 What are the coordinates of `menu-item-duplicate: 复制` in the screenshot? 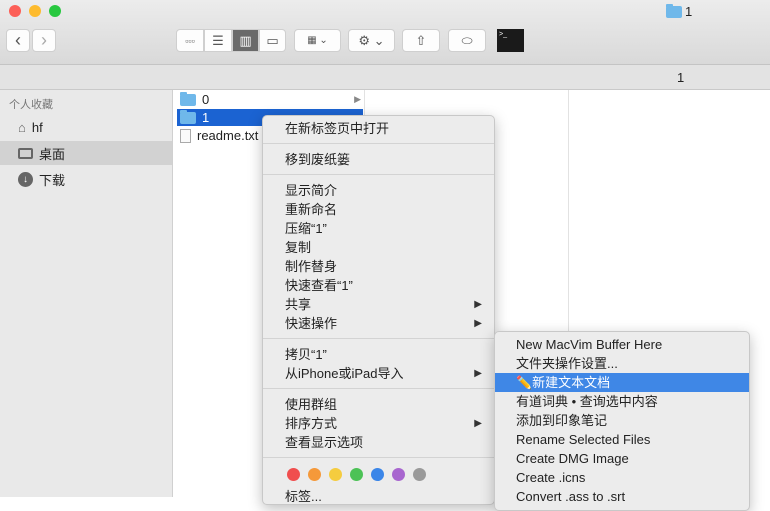 It's located at (378, 247).